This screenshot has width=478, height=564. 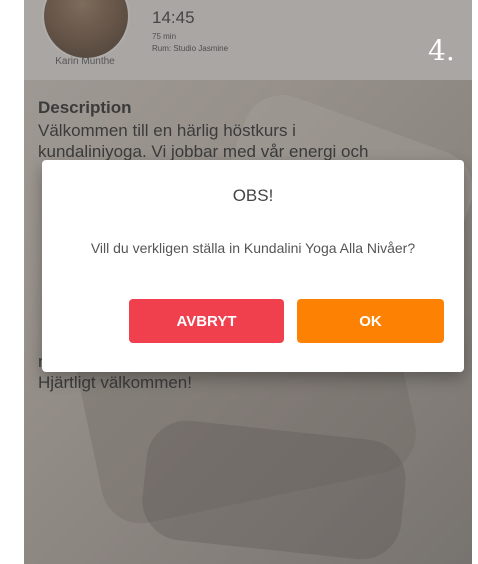 What do you see at coordinates (253, 195) in the screenshot?
I see `dialog-title: OBS!` at bounding box center [253, 195].